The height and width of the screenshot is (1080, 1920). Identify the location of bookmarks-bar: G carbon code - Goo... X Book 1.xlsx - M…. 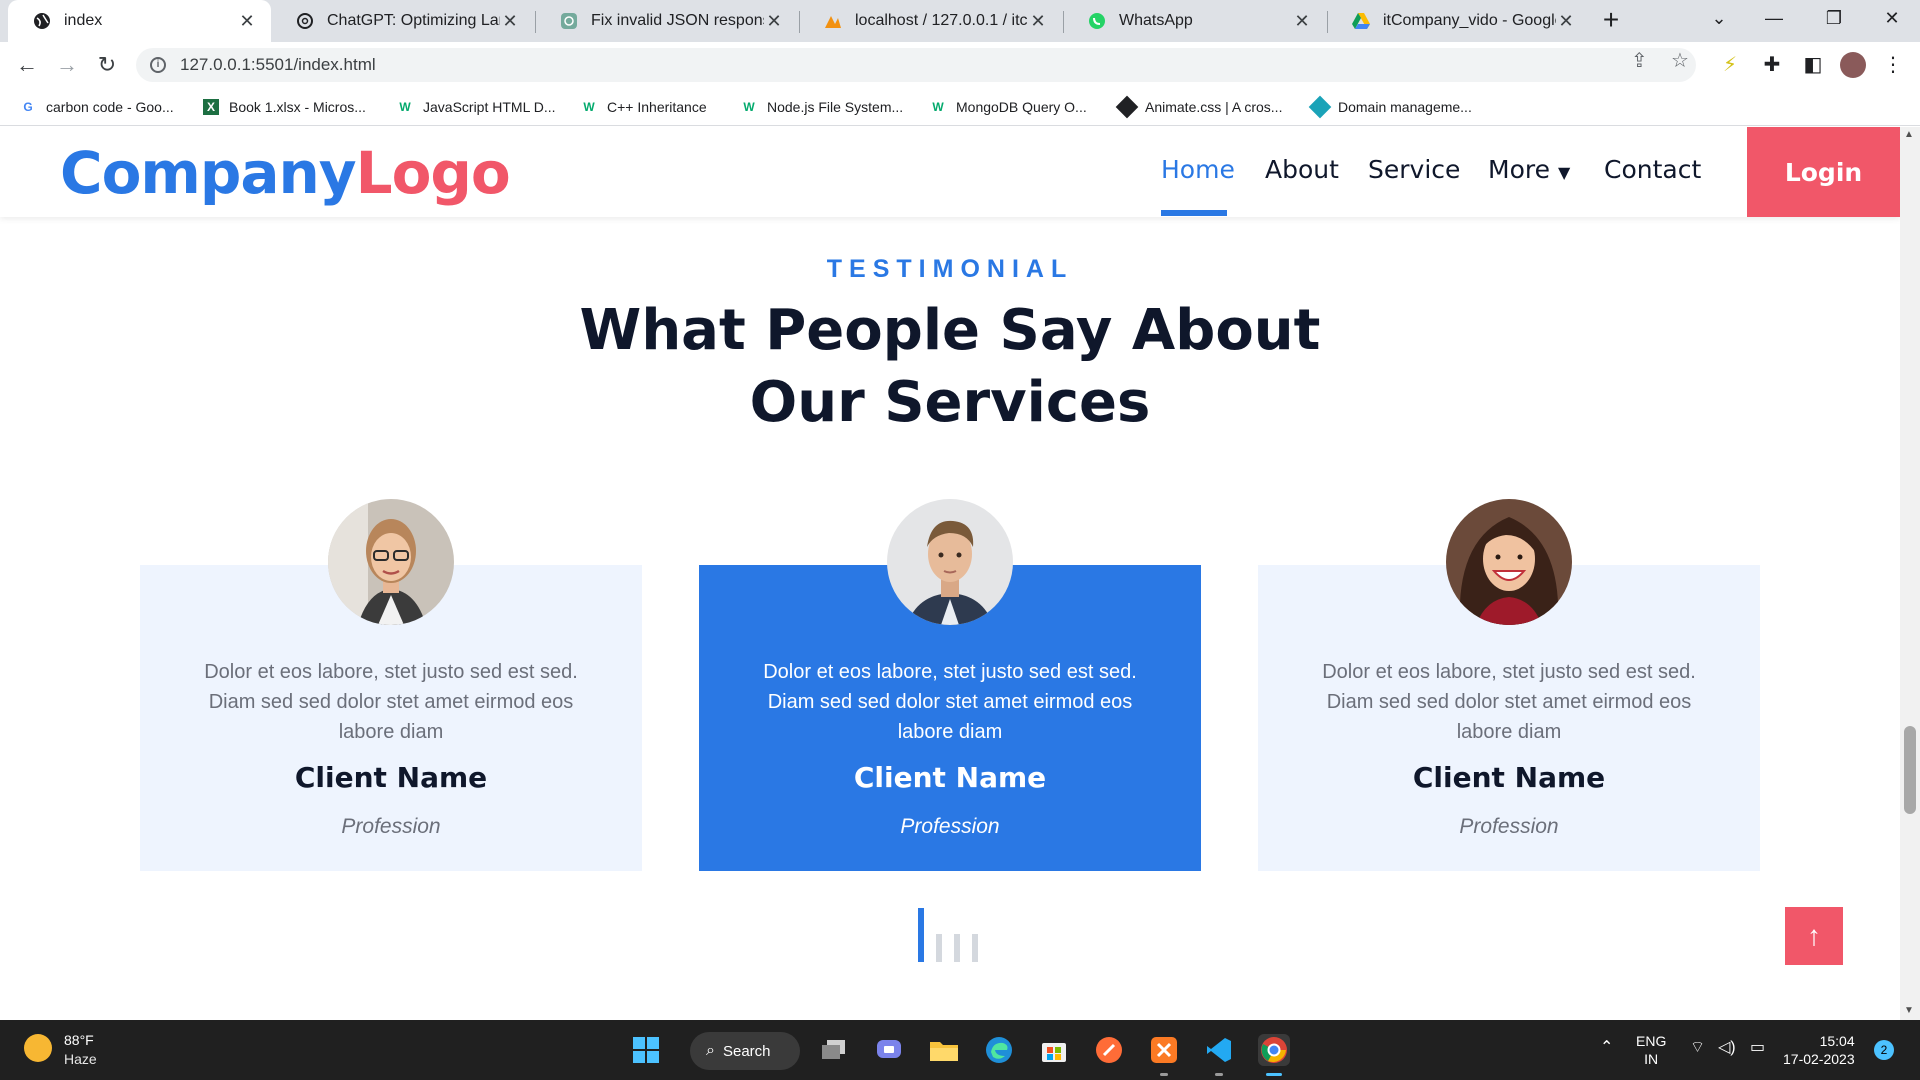
(960, 107).